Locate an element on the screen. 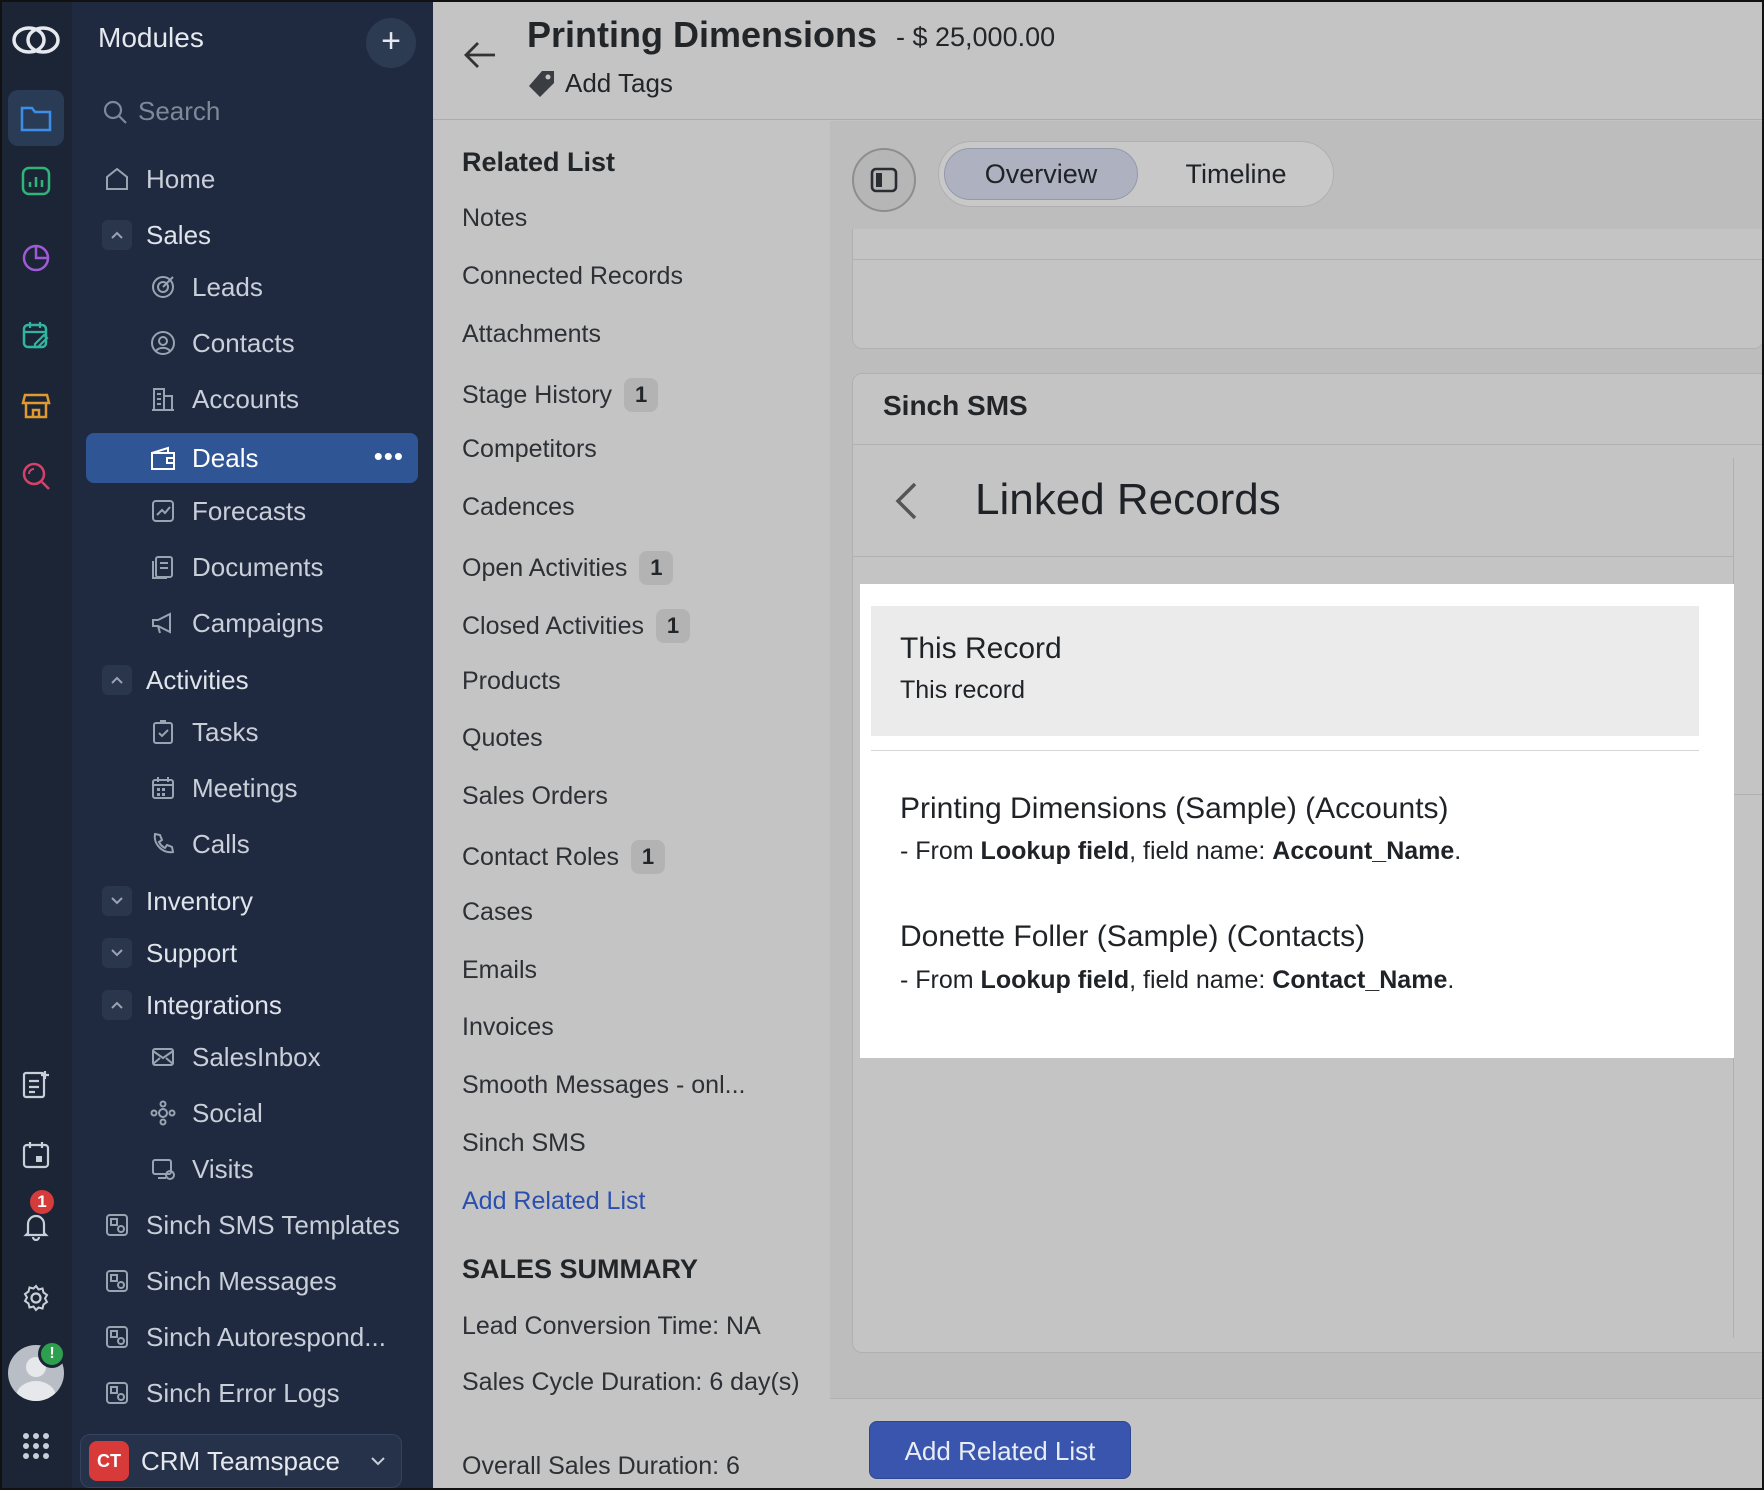  related-item-emails: Emails is located at coordinates (499, 970).